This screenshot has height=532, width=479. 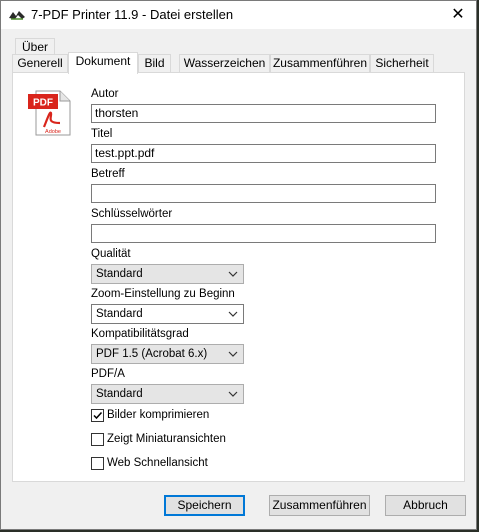 What do you see at coordinates (263, 233) in the screenshot?
I see `keywords-input` at bounding box center [263, 233].